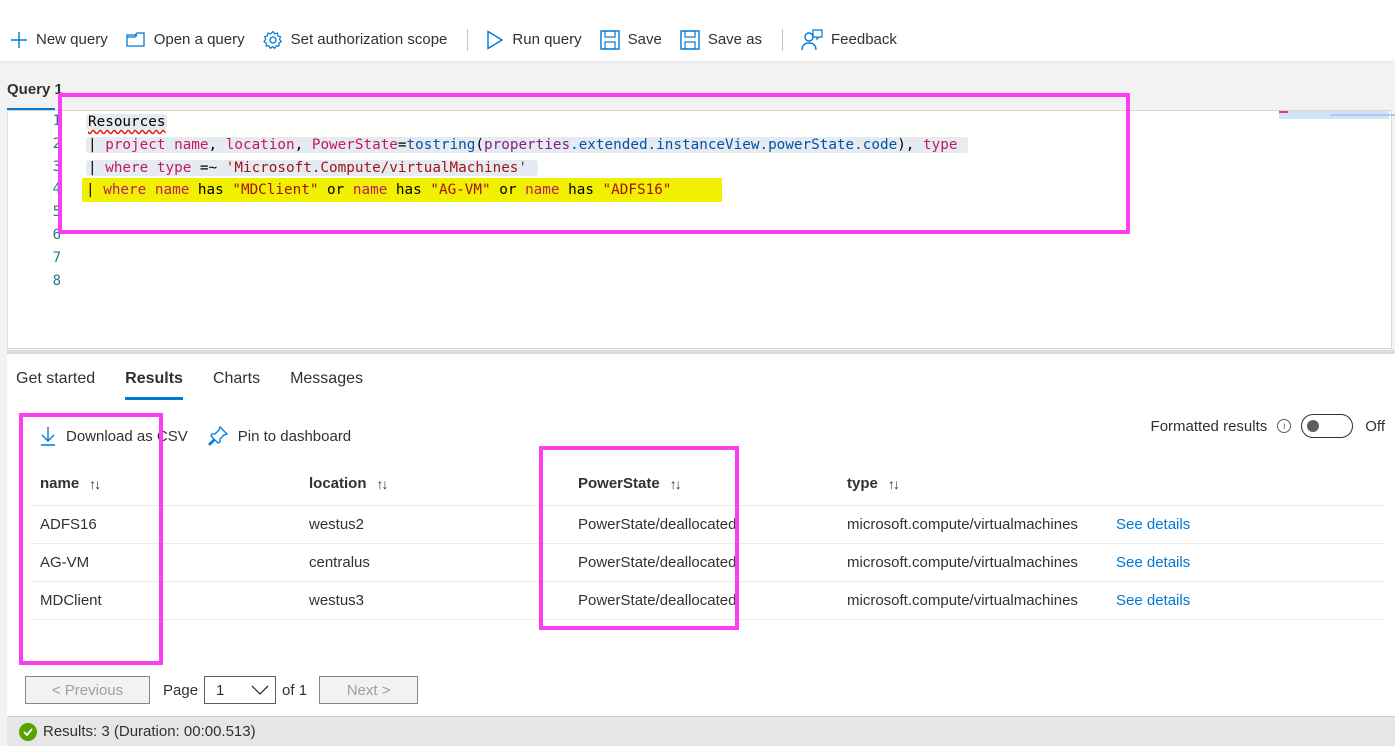  Describe the element at coordinates (354, 145) in the screenshot. I see `token-column: PowerState` at that location.